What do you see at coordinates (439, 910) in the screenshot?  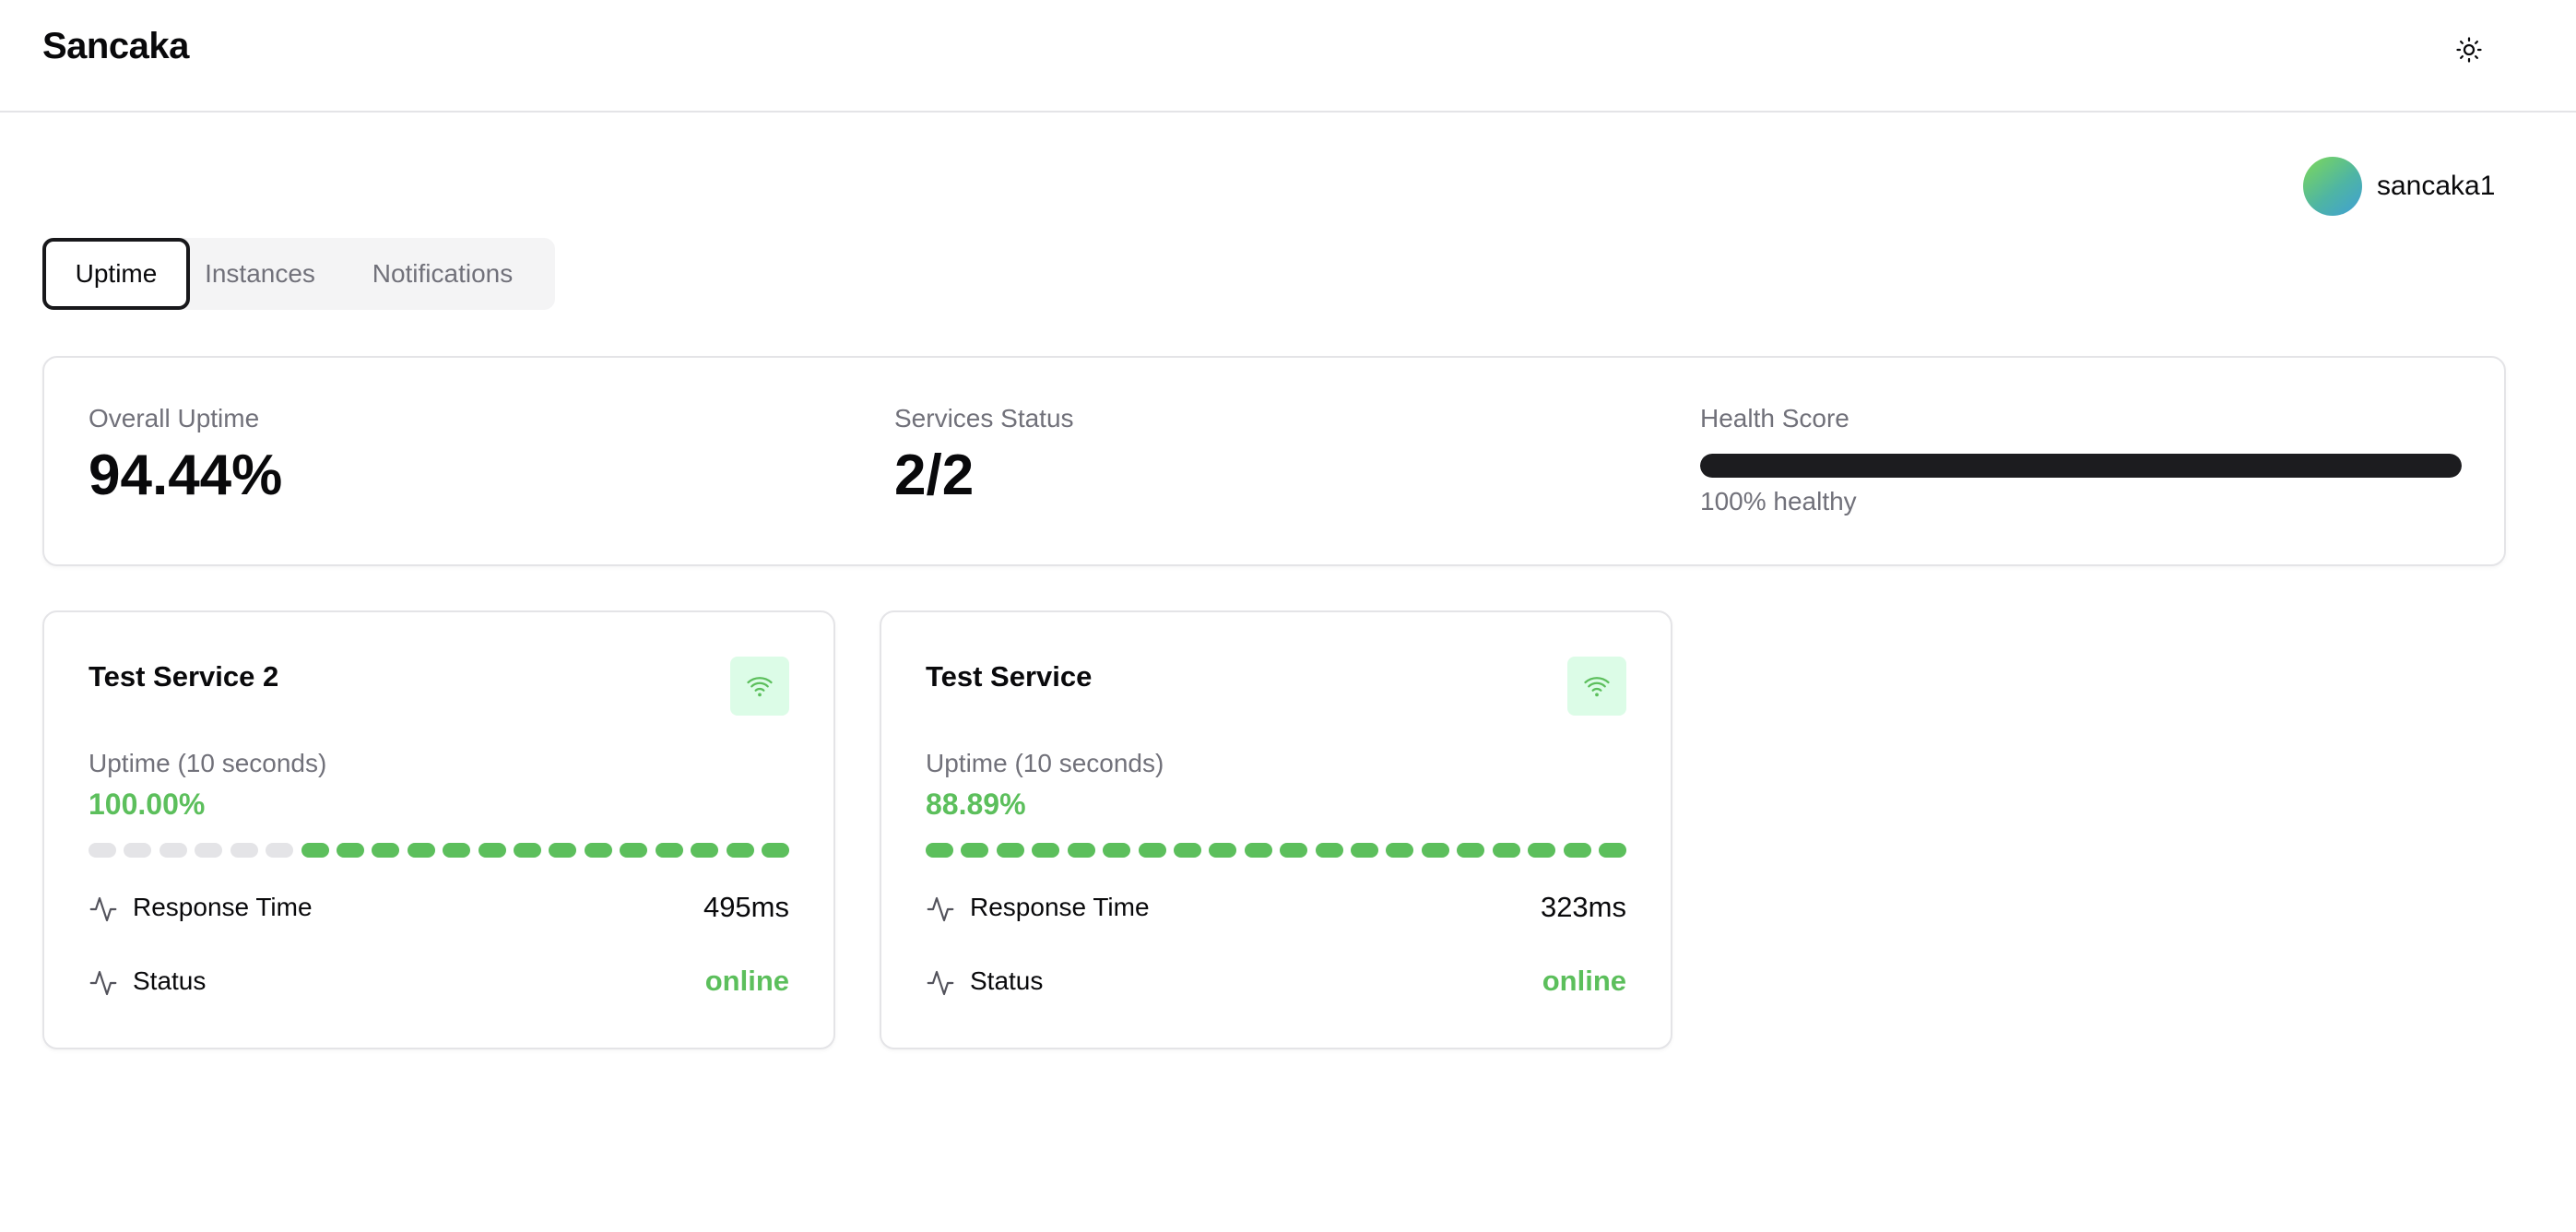 I see `response-time-row: Response Time 495ms` at bounding box center [439, 910].